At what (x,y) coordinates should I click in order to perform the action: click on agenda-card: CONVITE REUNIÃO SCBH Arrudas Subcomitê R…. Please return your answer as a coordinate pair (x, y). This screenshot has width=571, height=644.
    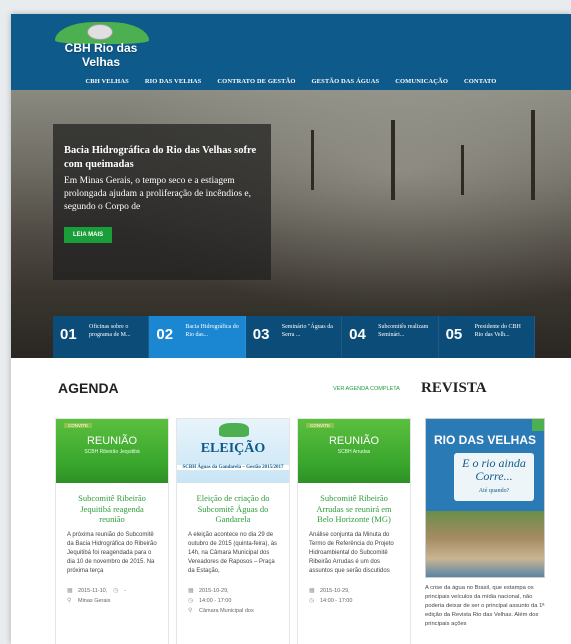
    Looking at the image, I should click on (354, 531).